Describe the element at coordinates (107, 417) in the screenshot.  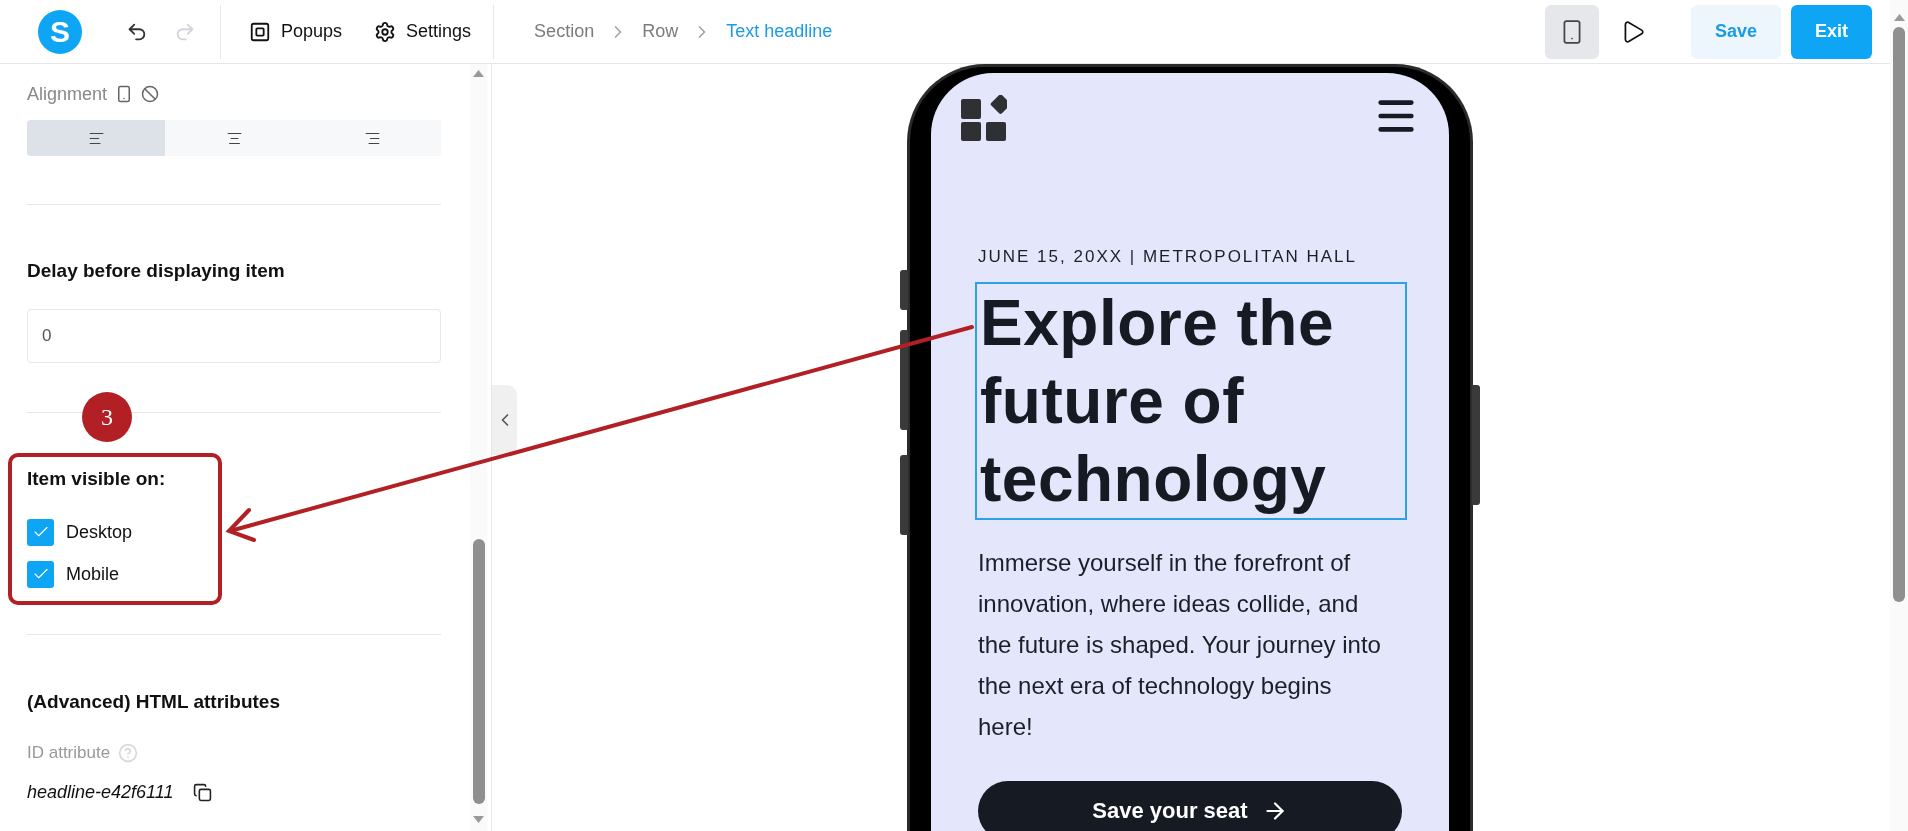
I see `step-number-badge: 3` at that location.